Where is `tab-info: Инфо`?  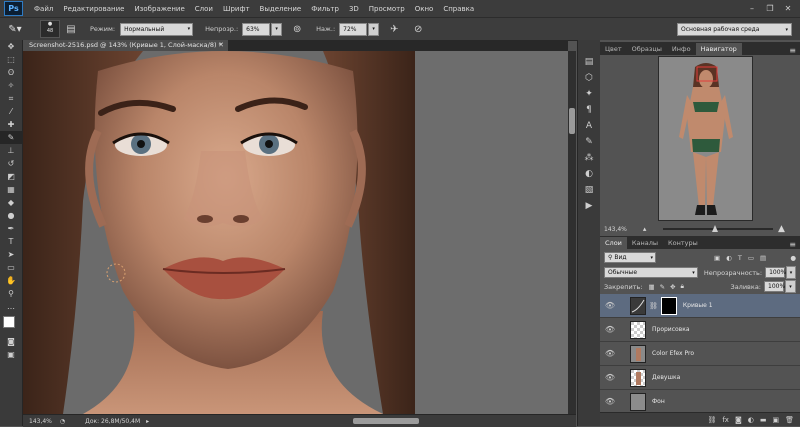
tab-info: Инфо is located at coordinates (681, 49).